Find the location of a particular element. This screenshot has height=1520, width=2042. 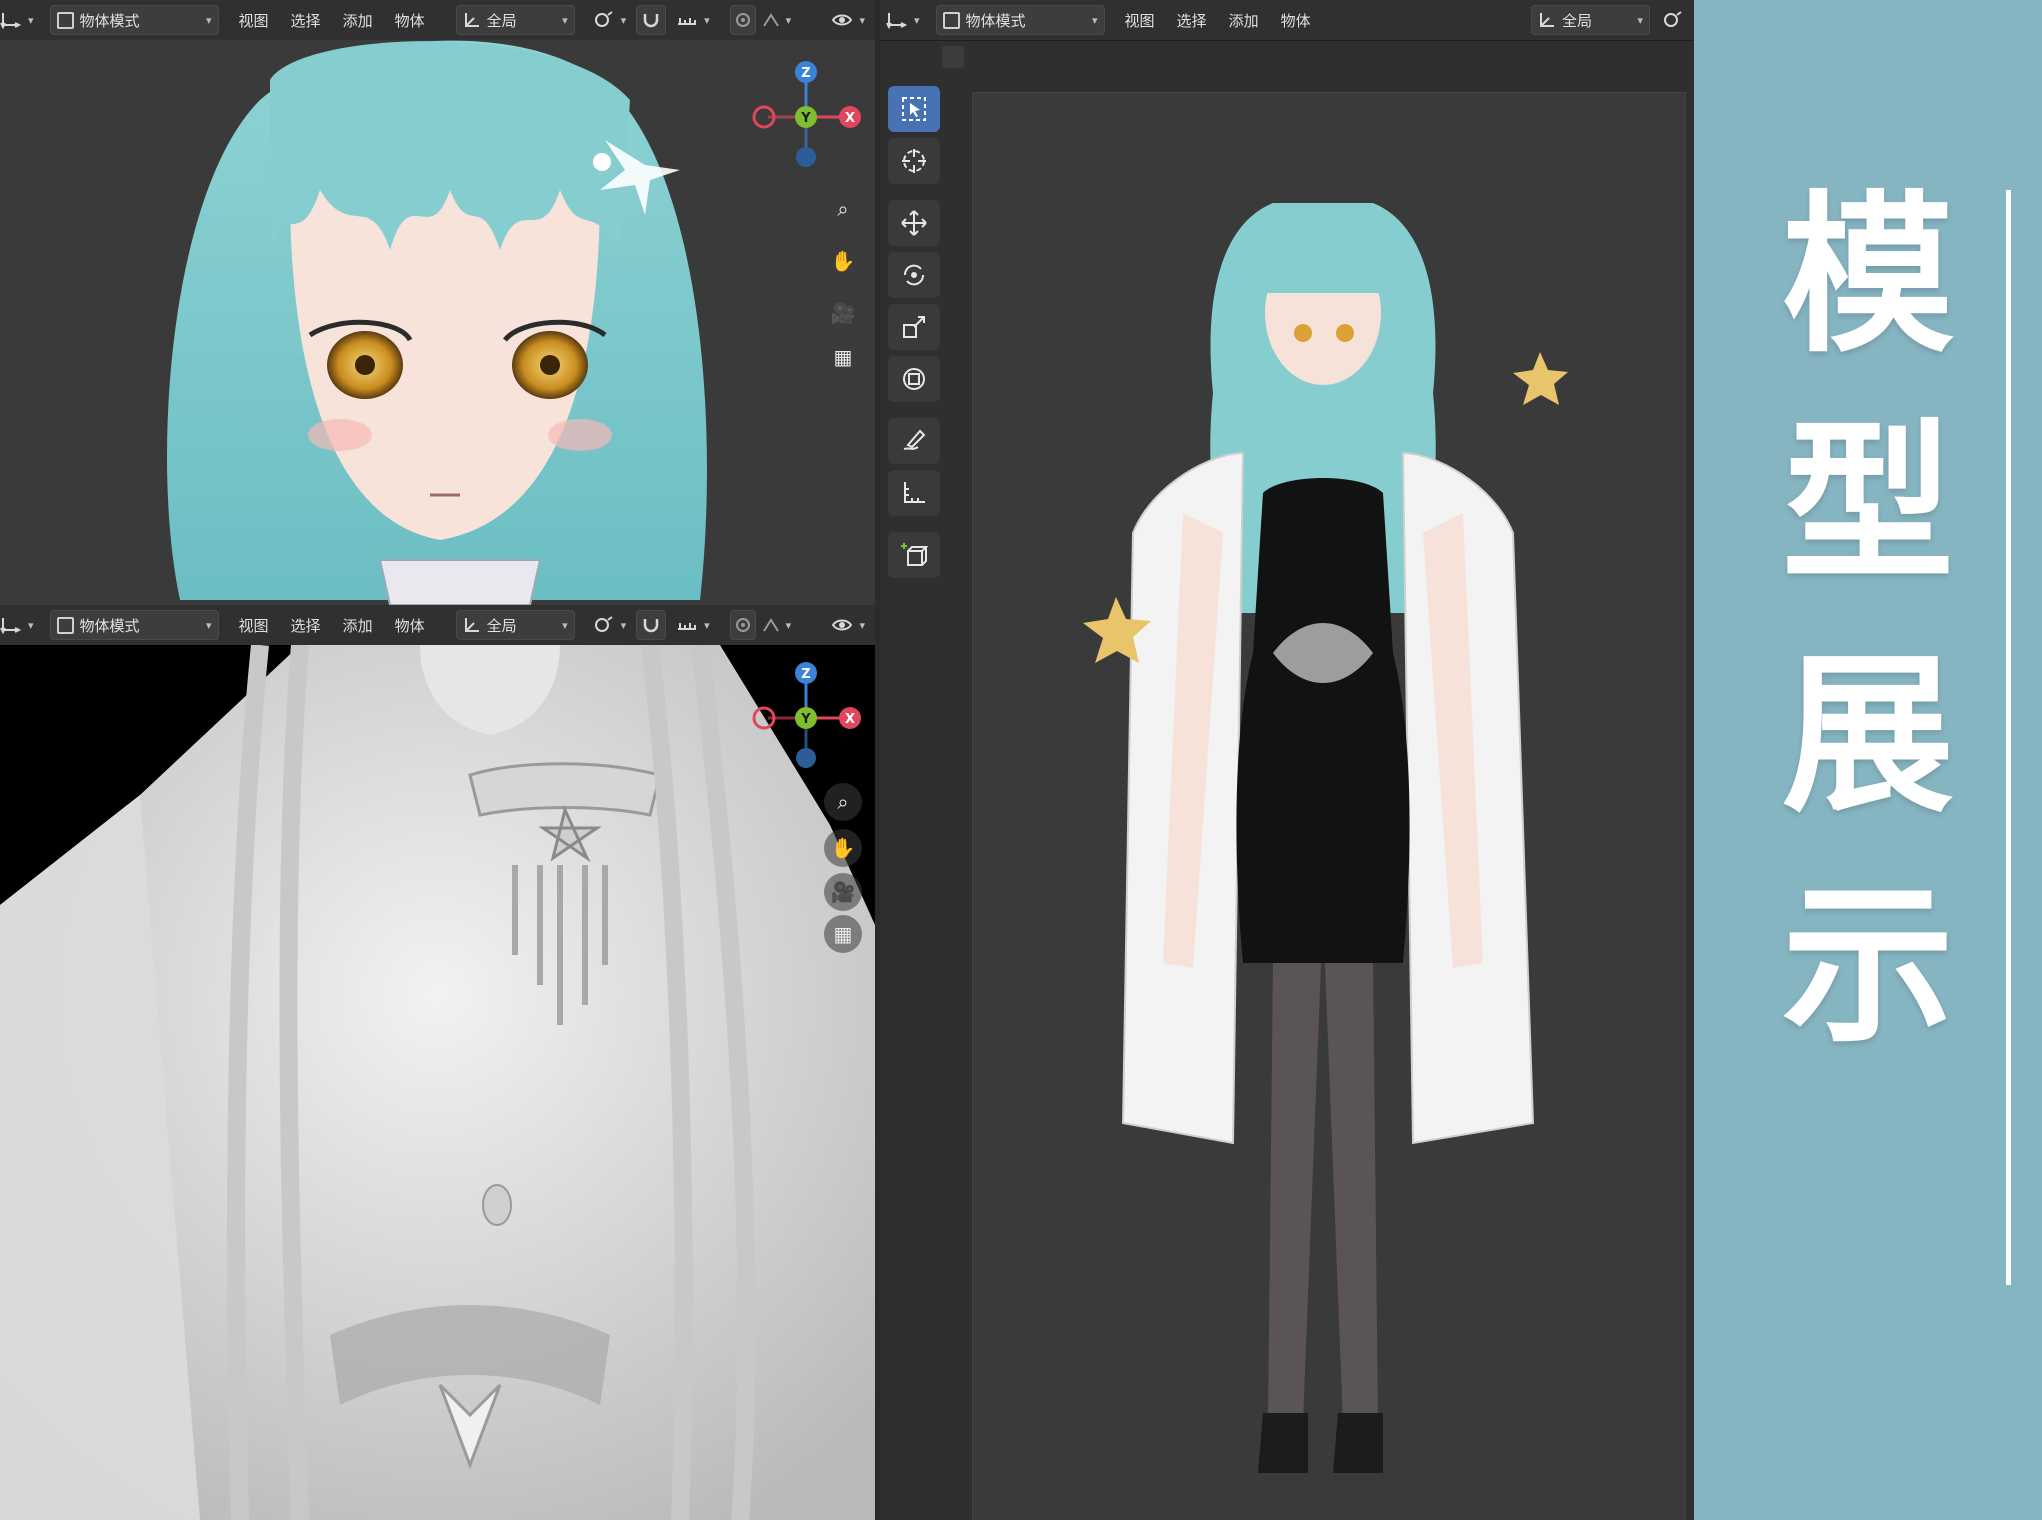

transform-icon is located at coordinates (914, 379).